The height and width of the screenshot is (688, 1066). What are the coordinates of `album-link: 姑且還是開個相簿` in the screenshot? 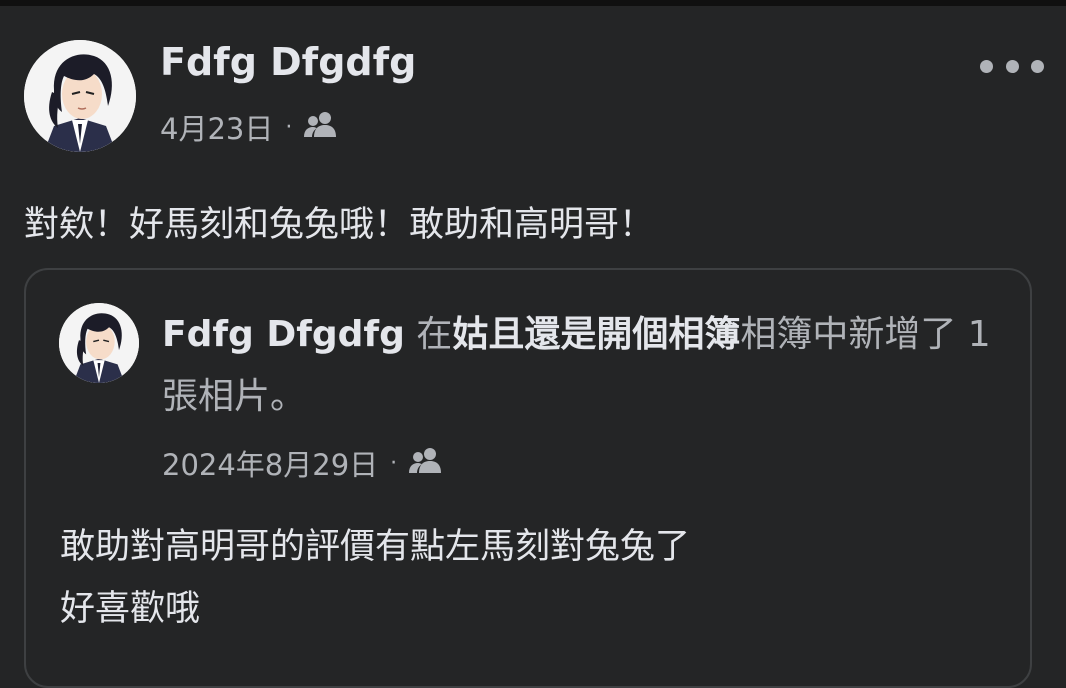 It's located at (596, 334).